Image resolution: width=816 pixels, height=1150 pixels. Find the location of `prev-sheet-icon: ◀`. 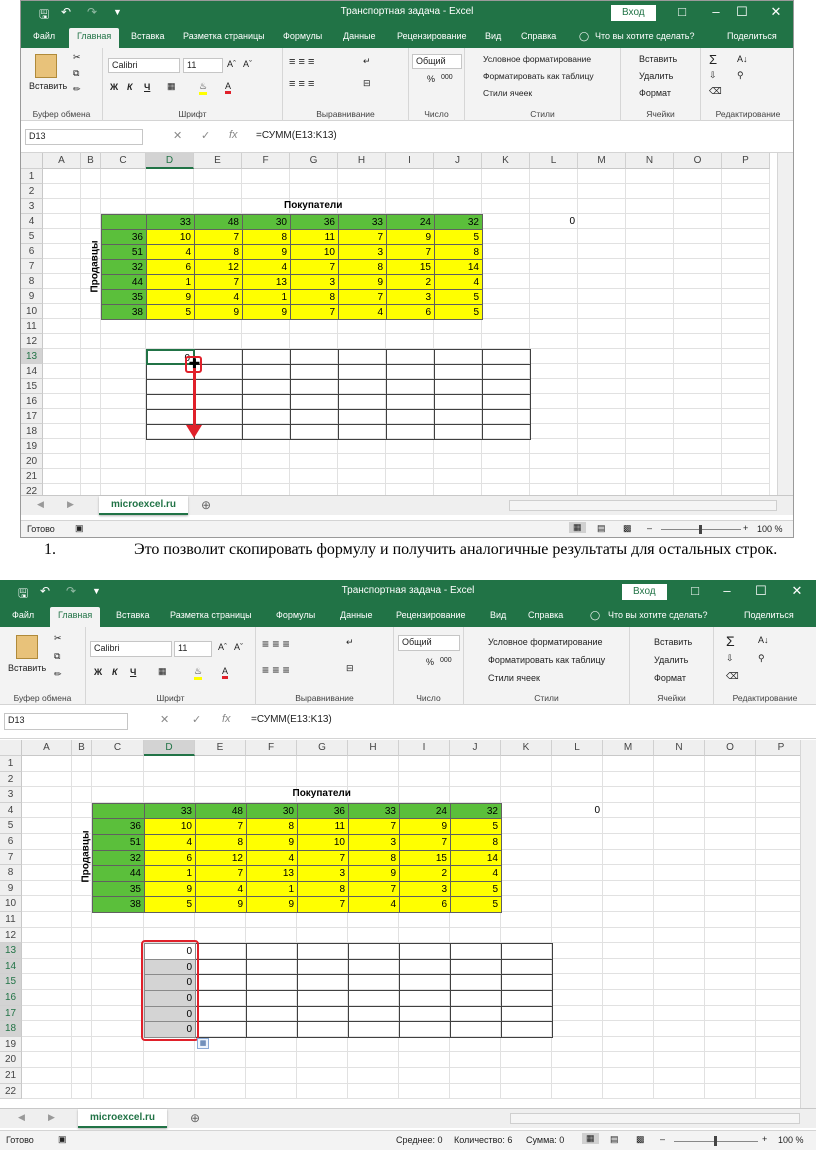

prev-sheet-icon: ◀ is located at coordinates (40, 504).